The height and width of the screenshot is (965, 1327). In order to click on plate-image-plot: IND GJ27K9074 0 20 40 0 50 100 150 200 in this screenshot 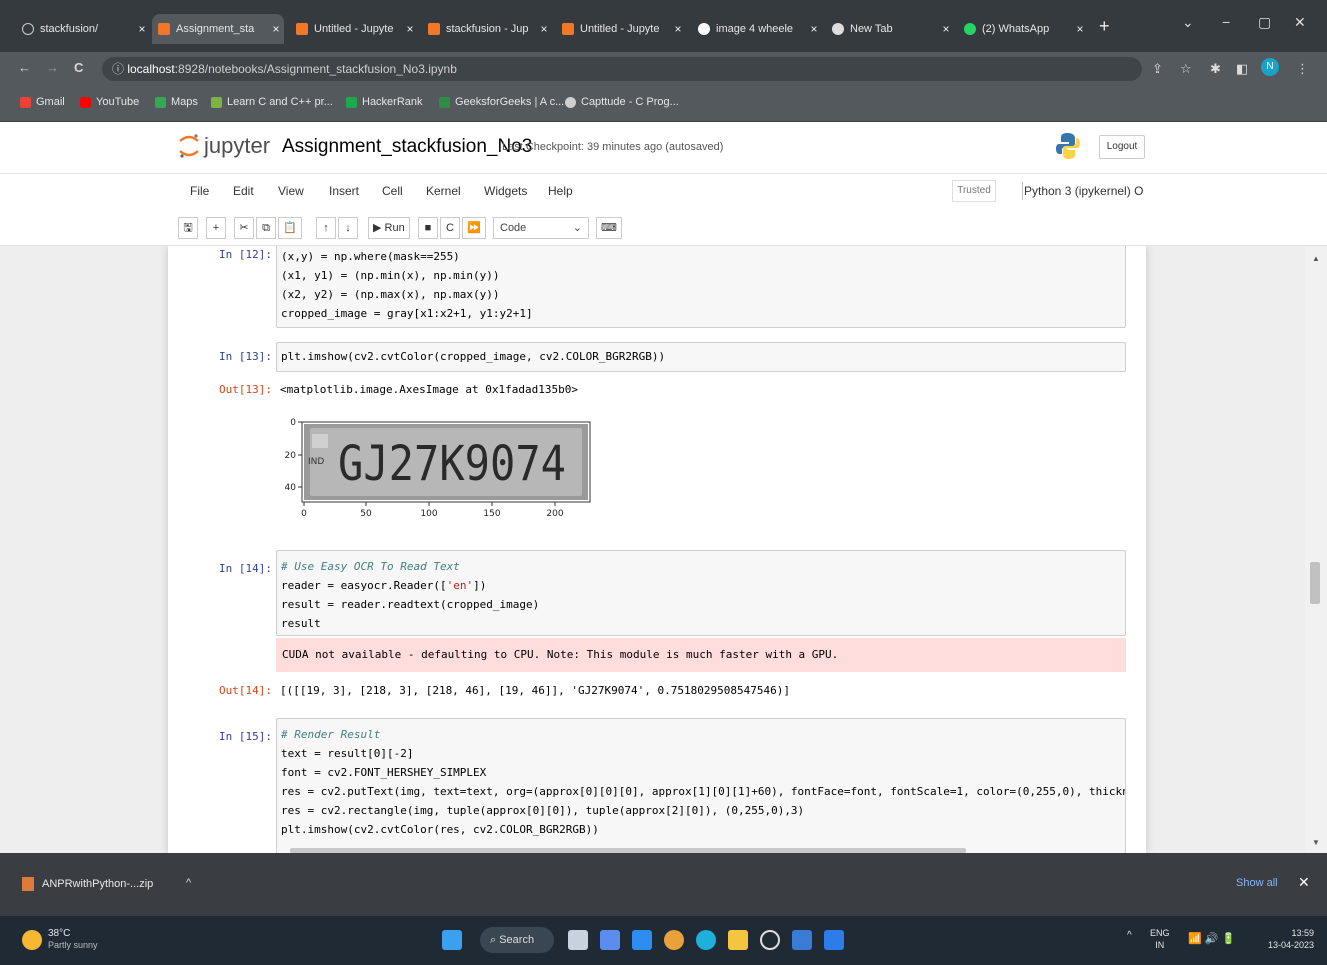, I will do `click(438, 468)`.